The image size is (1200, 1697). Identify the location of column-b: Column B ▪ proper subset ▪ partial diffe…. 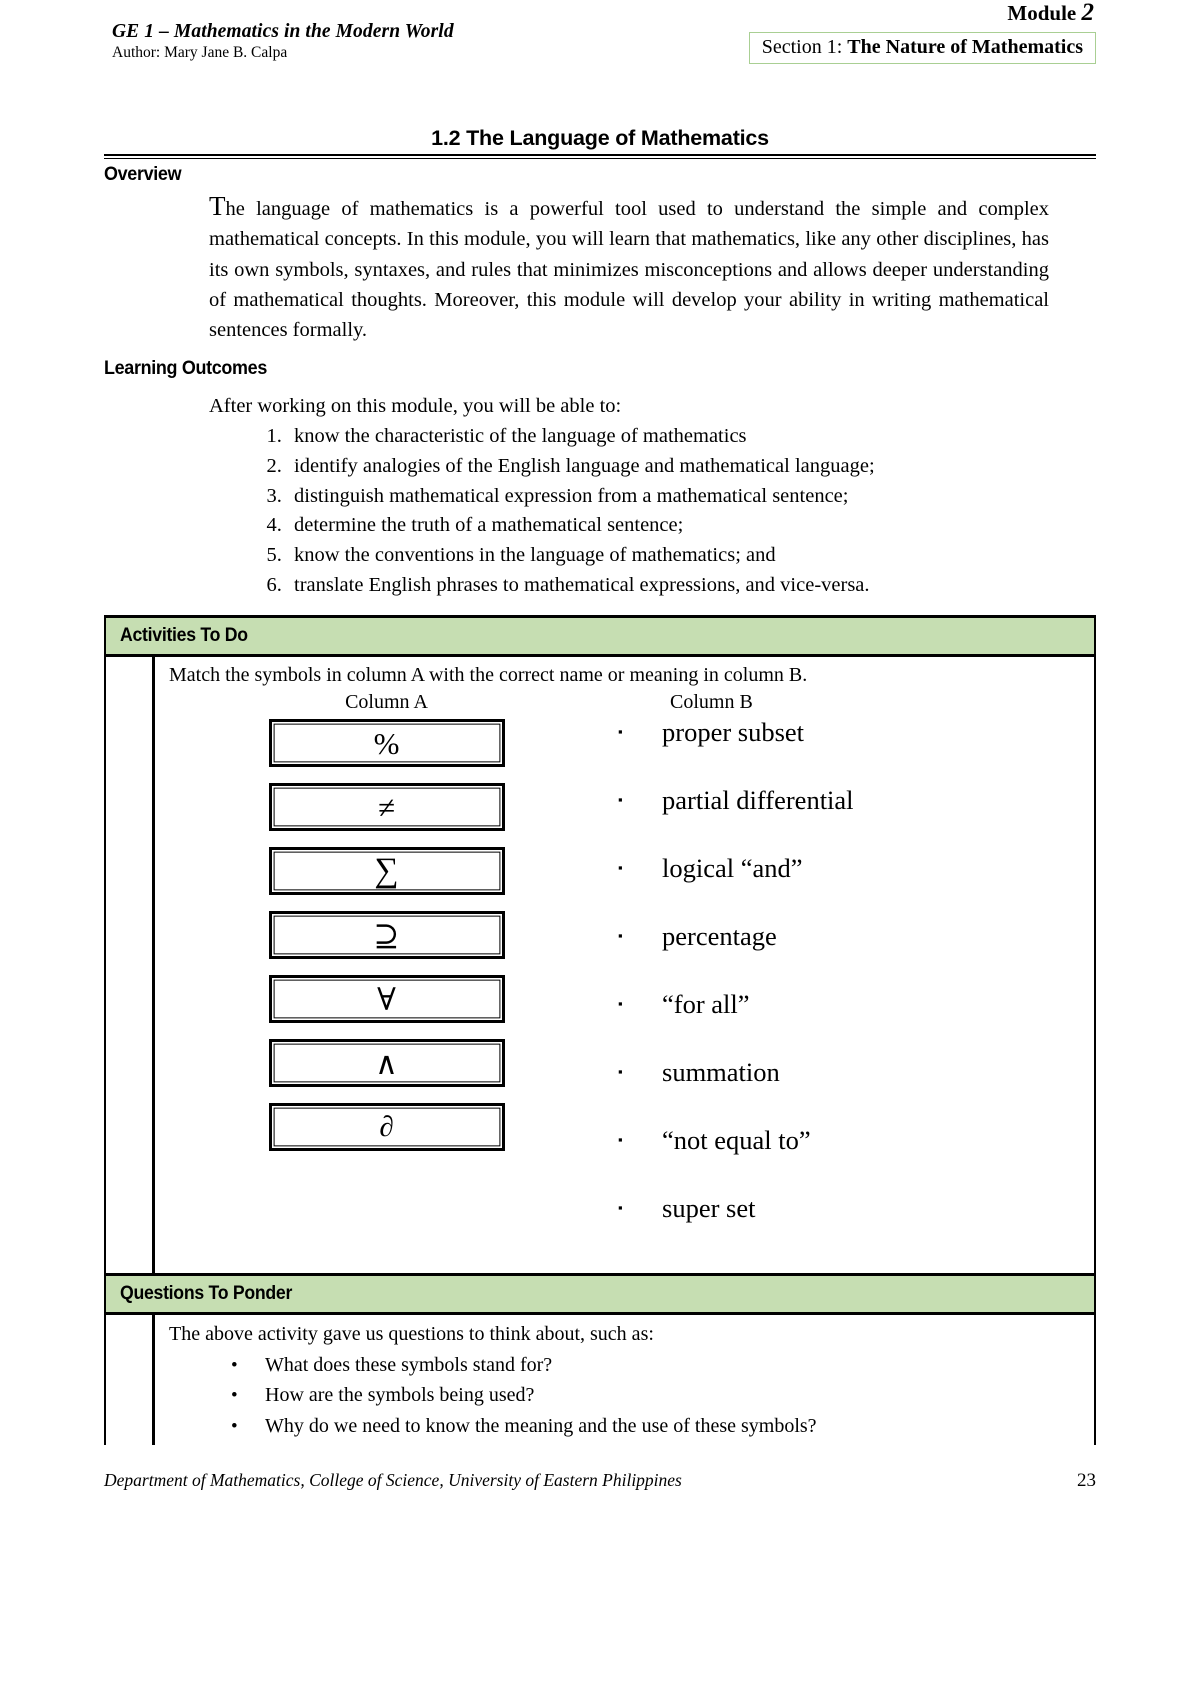
(844, 976).